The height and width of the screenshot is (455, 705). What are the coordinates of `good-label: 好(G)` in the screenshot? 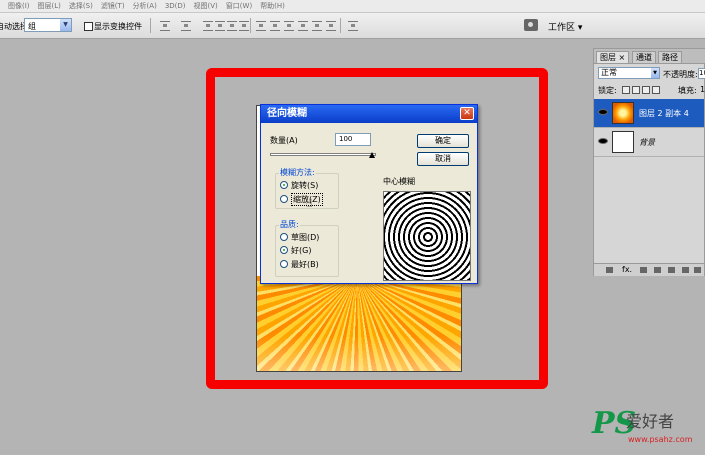 It's located at (301, 250).